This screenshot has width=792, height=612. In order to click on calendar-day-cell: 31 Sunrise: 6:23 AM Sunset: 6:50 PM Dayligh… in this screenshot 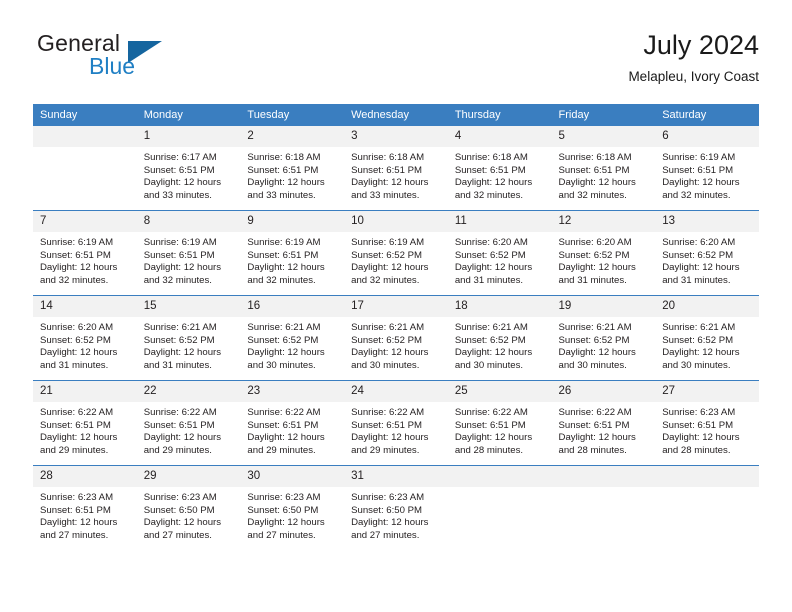, I will do `click(396, 507)`.